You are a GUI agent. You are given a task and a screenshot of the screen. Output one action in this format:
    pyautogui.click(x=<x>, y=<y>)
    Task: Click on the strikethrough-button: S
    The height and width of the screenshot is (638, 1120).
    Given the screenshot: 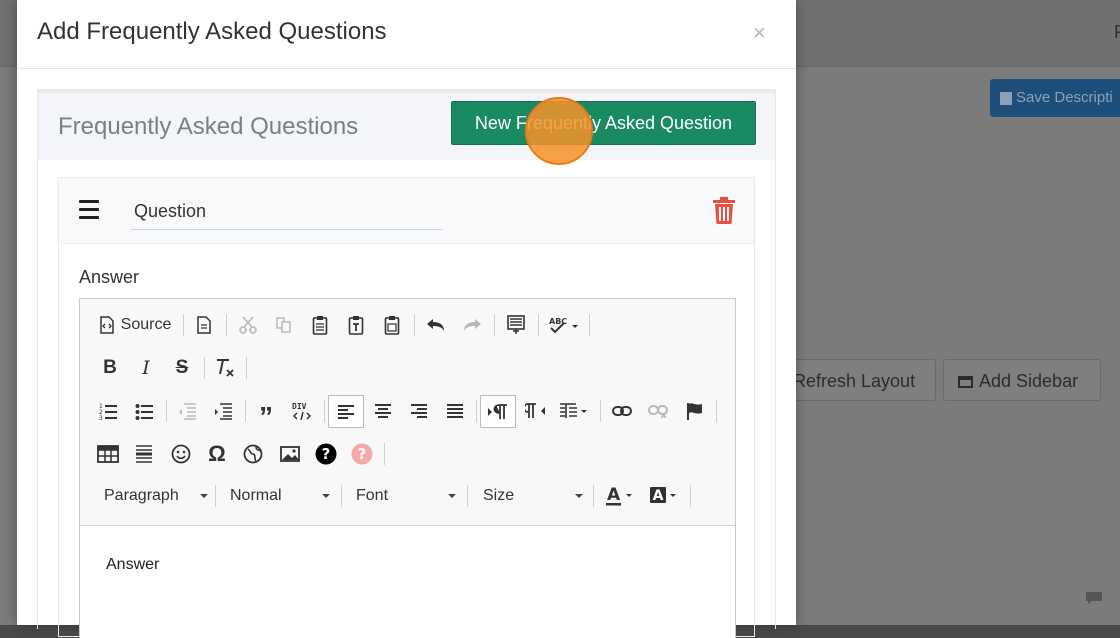 What is the action you would take?
    pyautogui.click(x=182, y=368)
    